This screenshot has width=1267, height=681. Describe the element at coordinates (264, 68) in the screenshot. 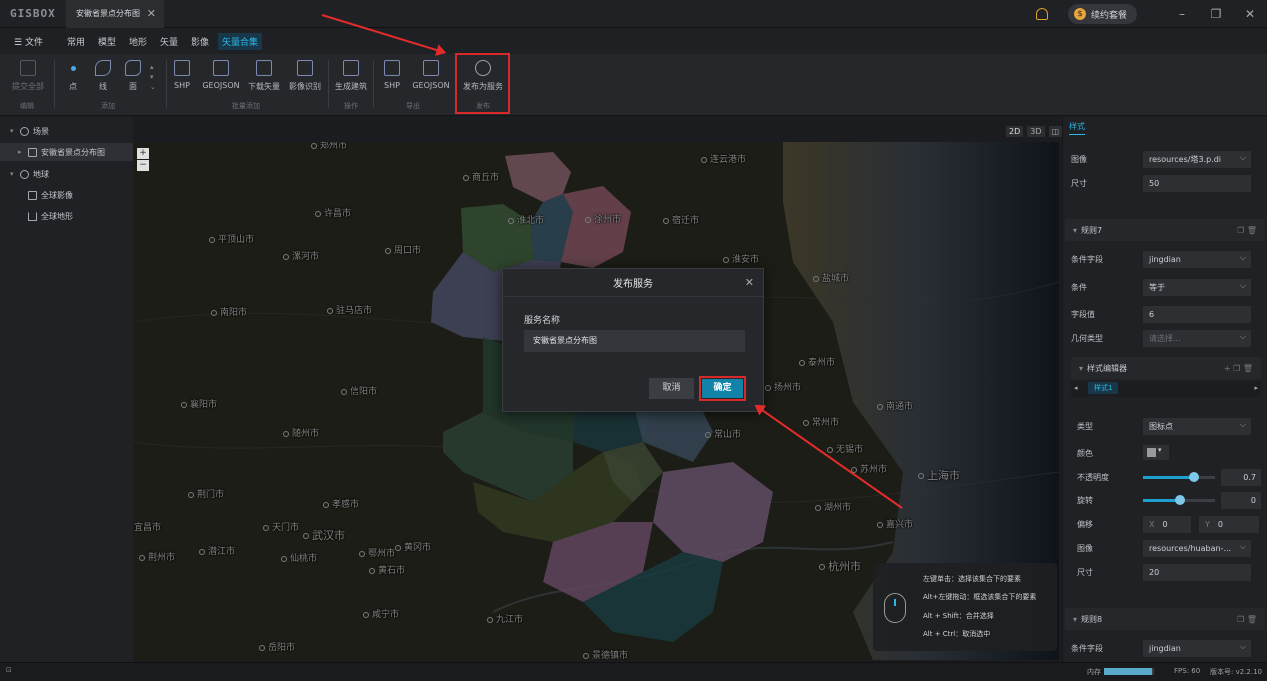

I see `download-icon` at that location.